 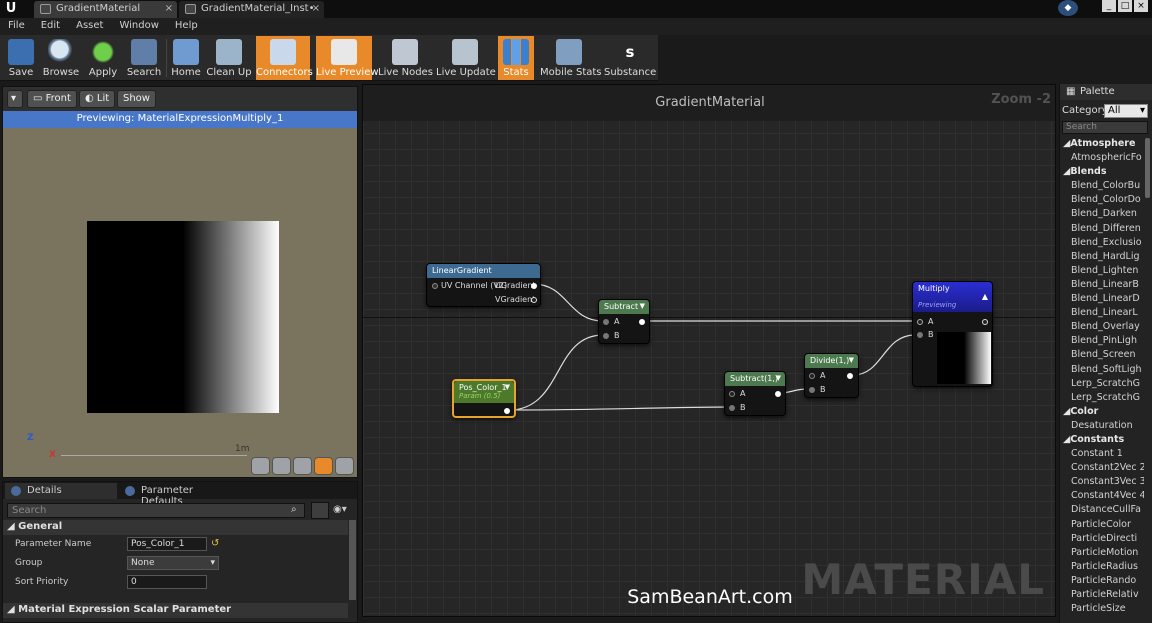 What do you see at coordinates (284, 58) in the screenshot?
I see `connectors-button: Connectors` at bounding box center [284, 58].